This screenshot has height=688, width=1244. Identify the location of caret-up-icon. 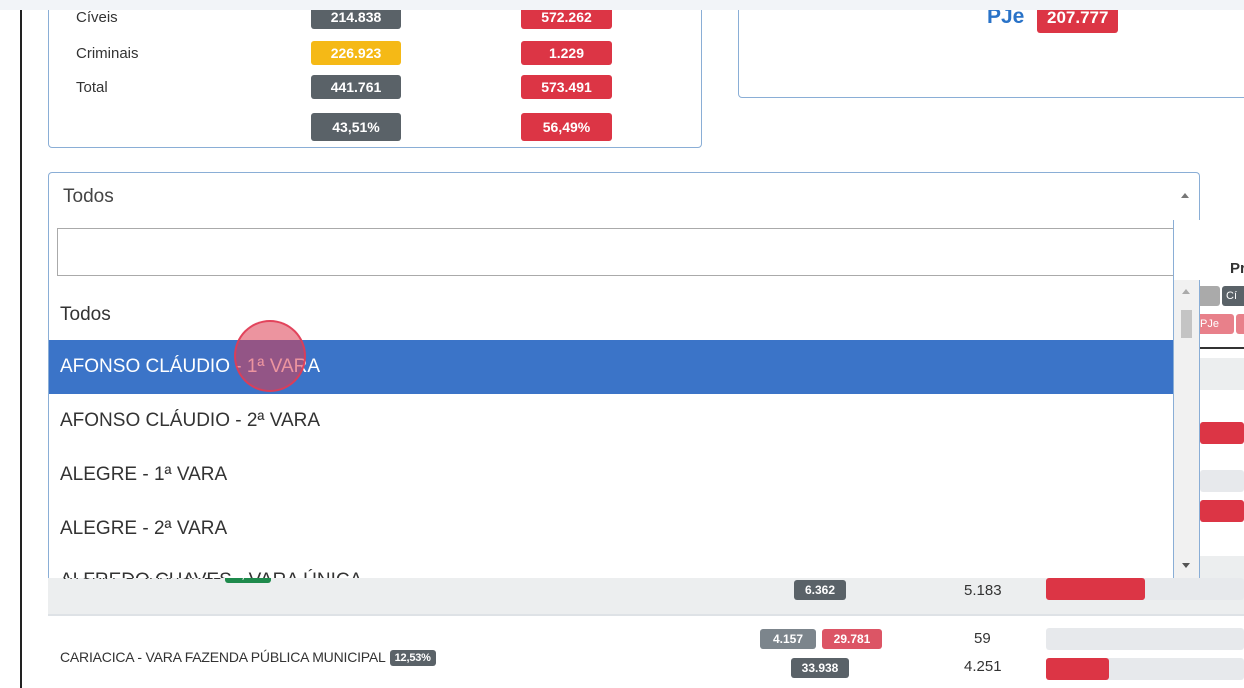
(1185, 195).